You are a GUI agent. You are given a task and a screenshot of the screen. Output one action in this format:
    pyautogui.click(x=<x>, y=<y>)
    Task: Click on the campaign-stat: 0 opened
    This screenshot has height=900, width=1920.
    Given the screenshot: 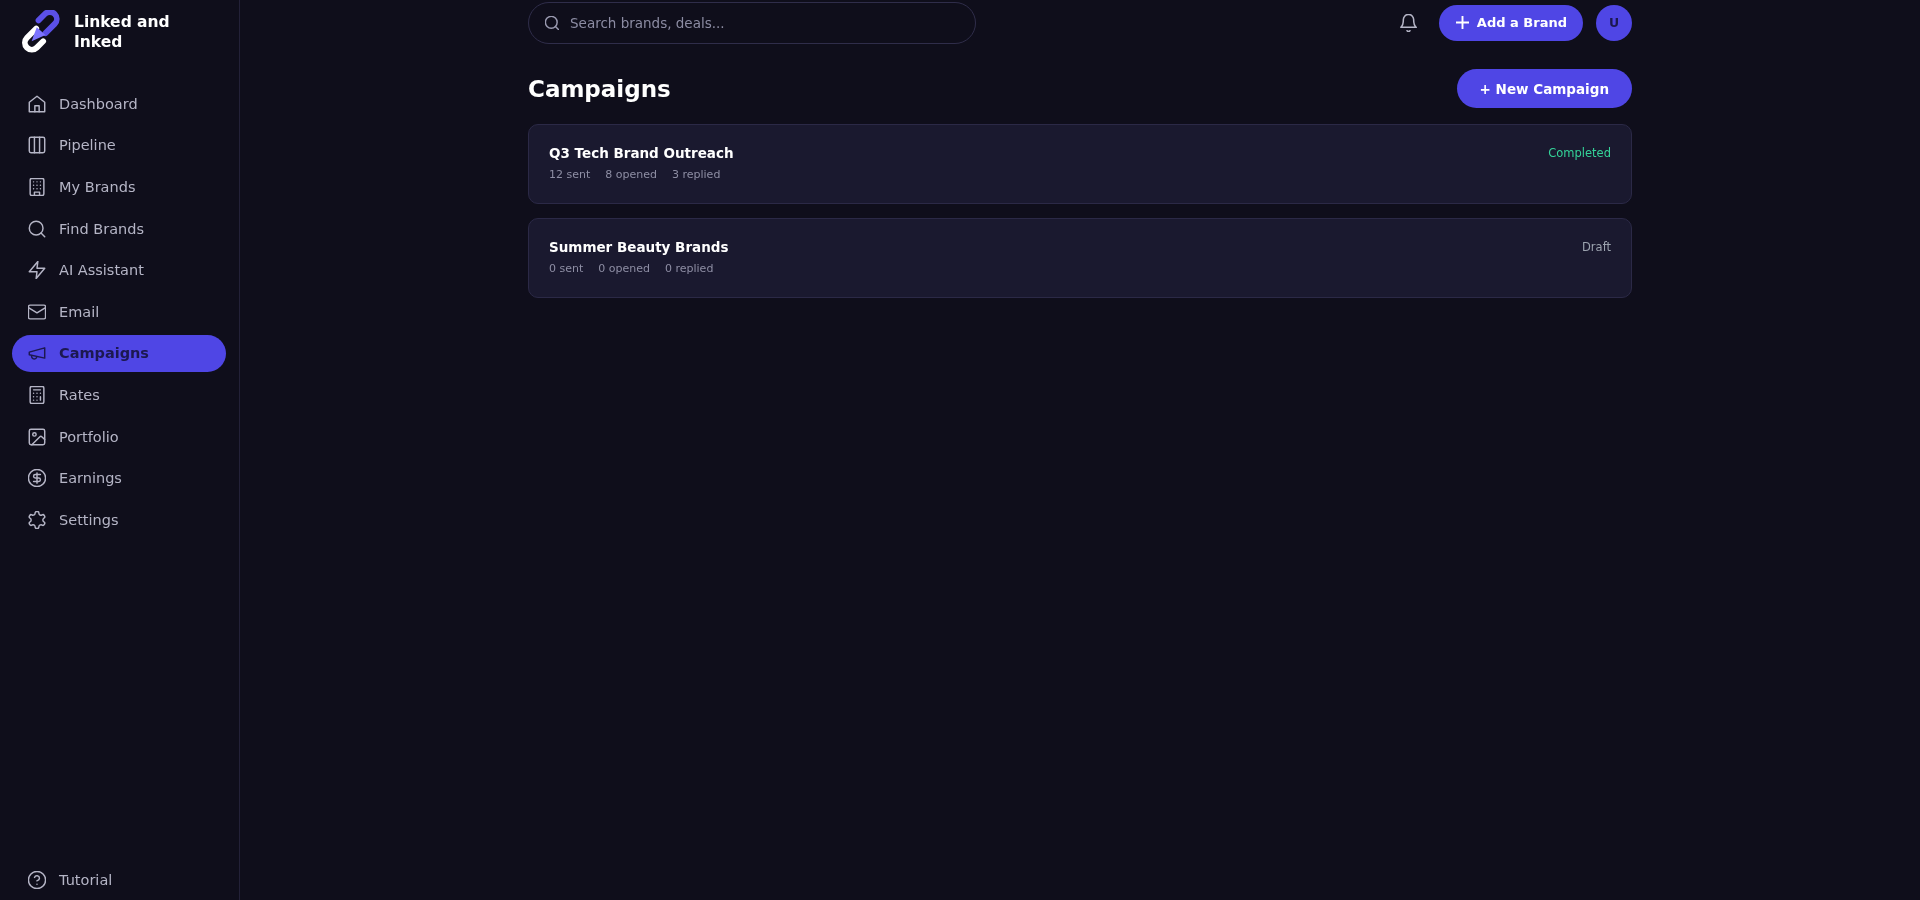 What is the action you would take?
    pyautogui.click(x=624, y=269)
    